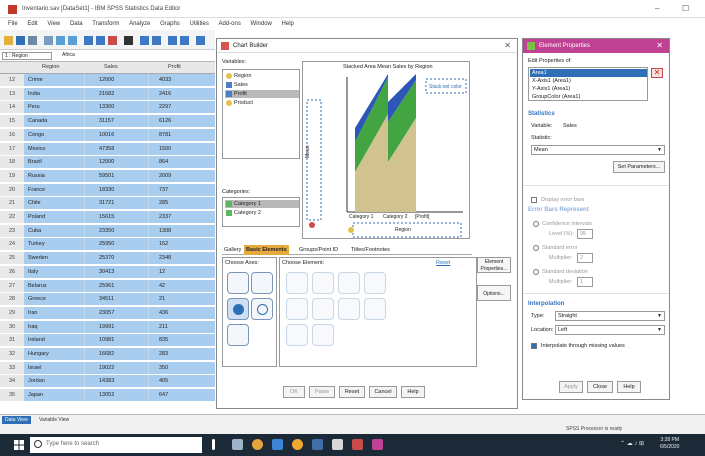 The width and height of the screenshot is (705, 456). What do you see at coordinates (12, 299) in the screenshot?
I see `row-number: 28` at bounding box center [12, 299].